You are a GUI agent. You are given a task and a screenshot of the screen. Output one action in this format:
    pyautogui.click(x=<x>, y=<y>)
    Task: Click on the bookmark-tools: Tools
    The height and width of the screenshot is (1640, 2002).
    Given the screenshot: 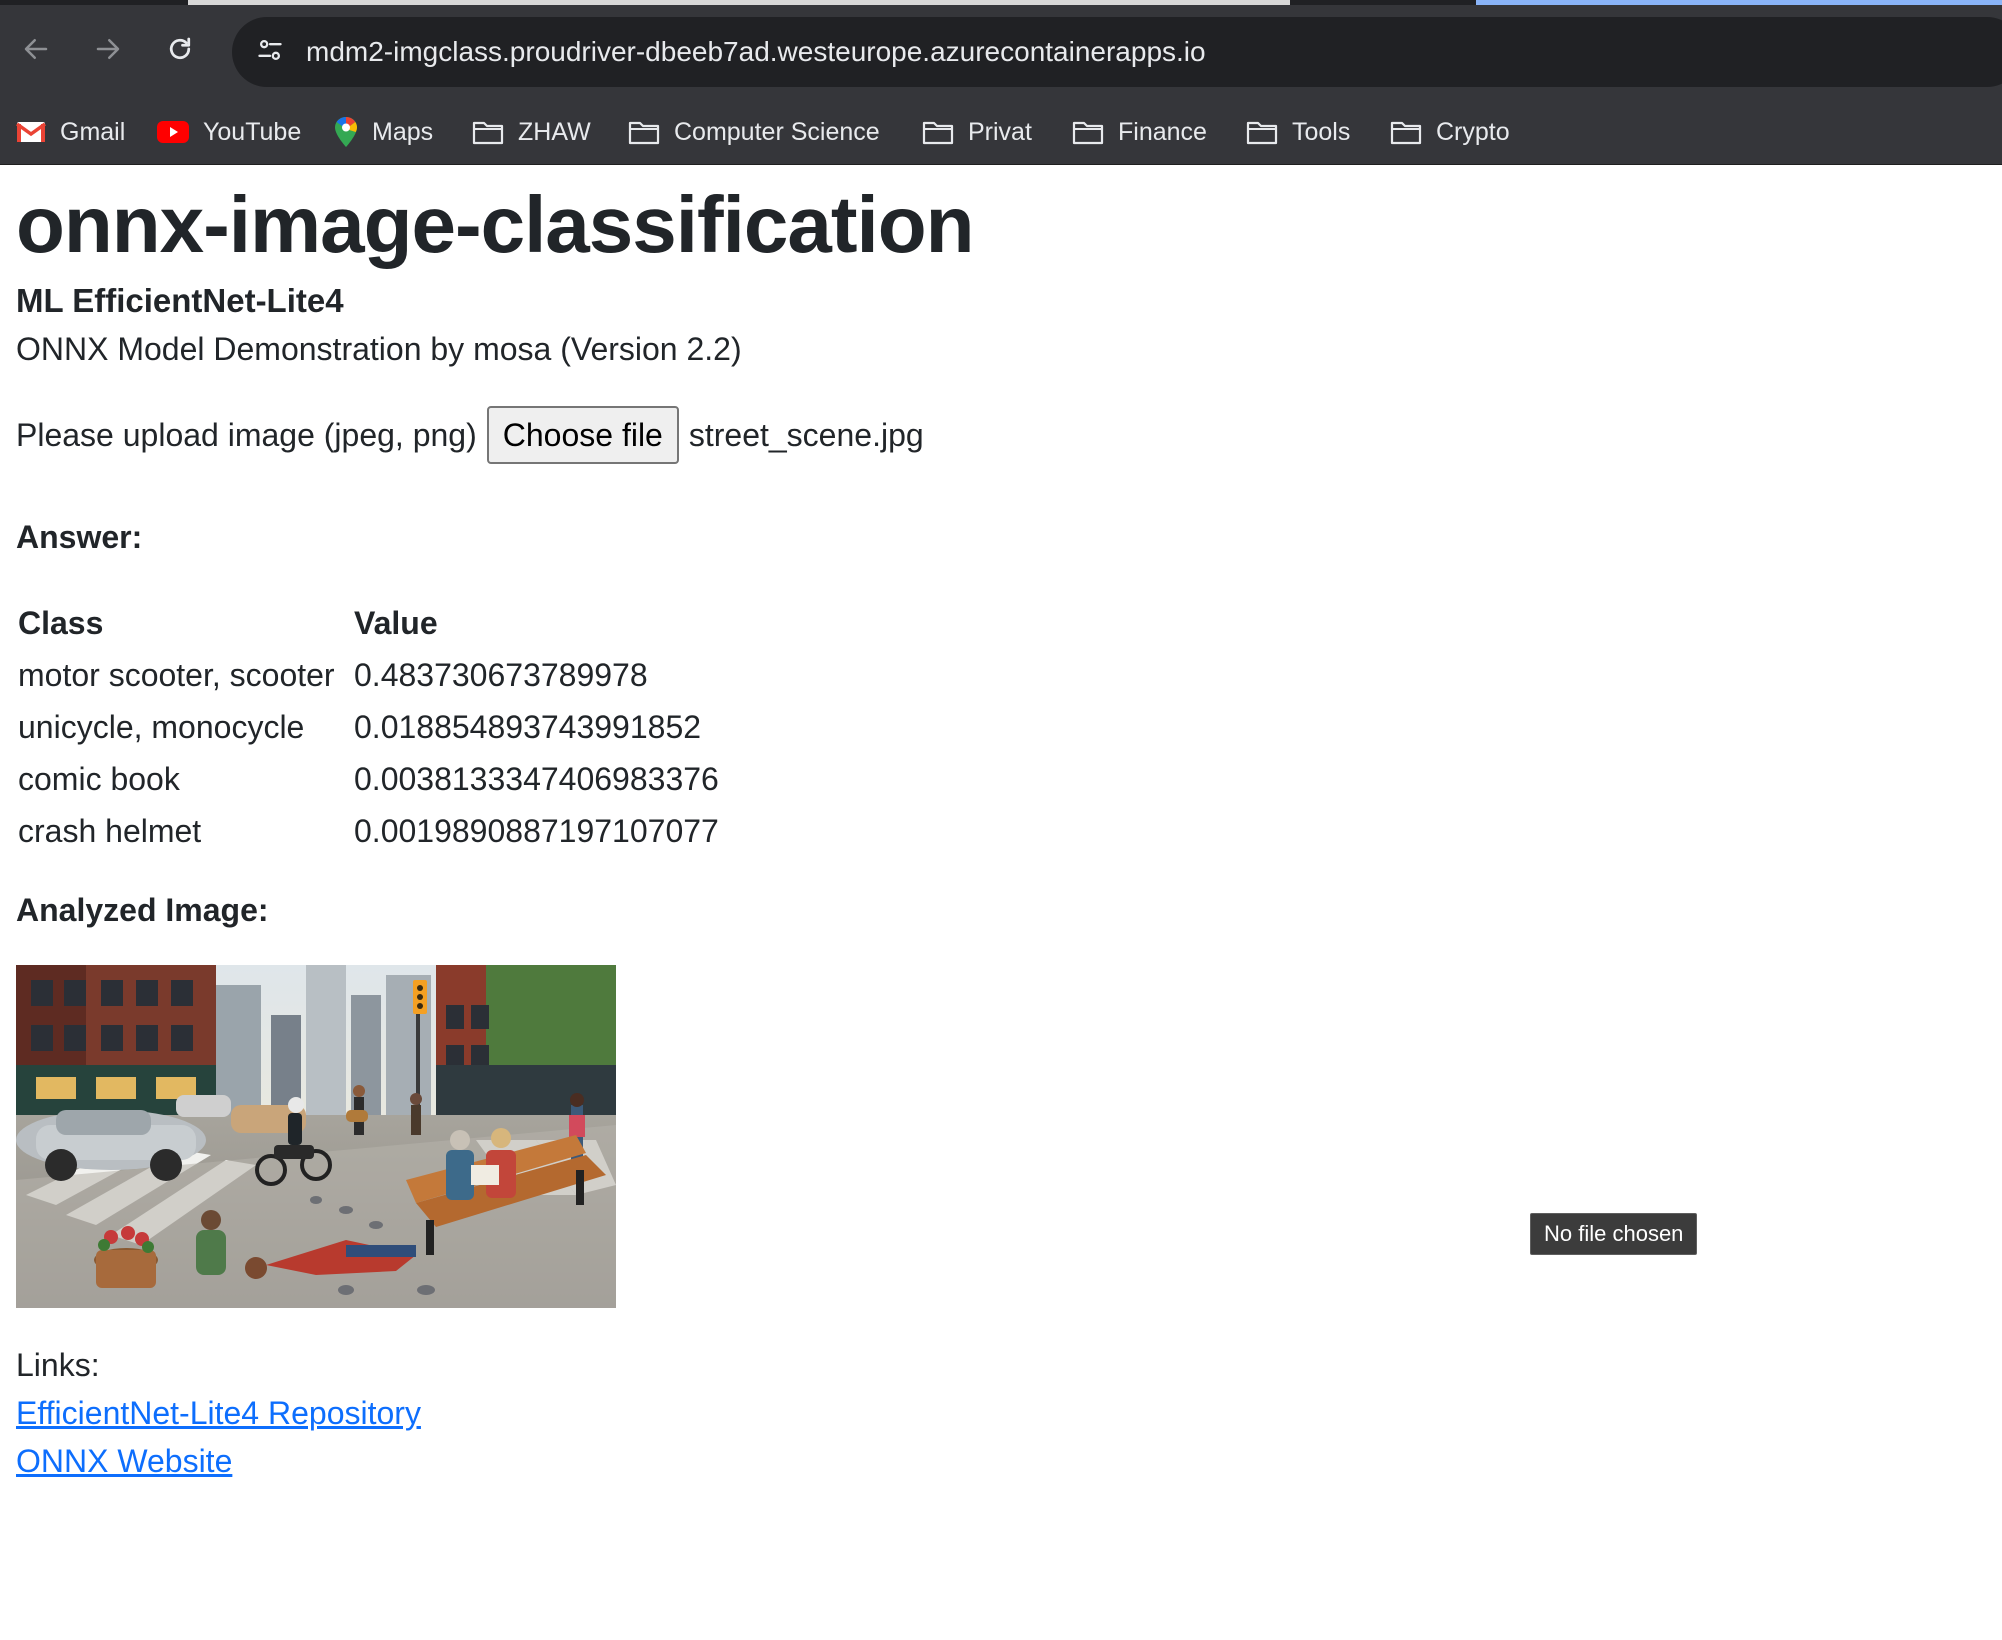 What is the action you would take?
    pyautogui.click(x=1298, y=132)
    